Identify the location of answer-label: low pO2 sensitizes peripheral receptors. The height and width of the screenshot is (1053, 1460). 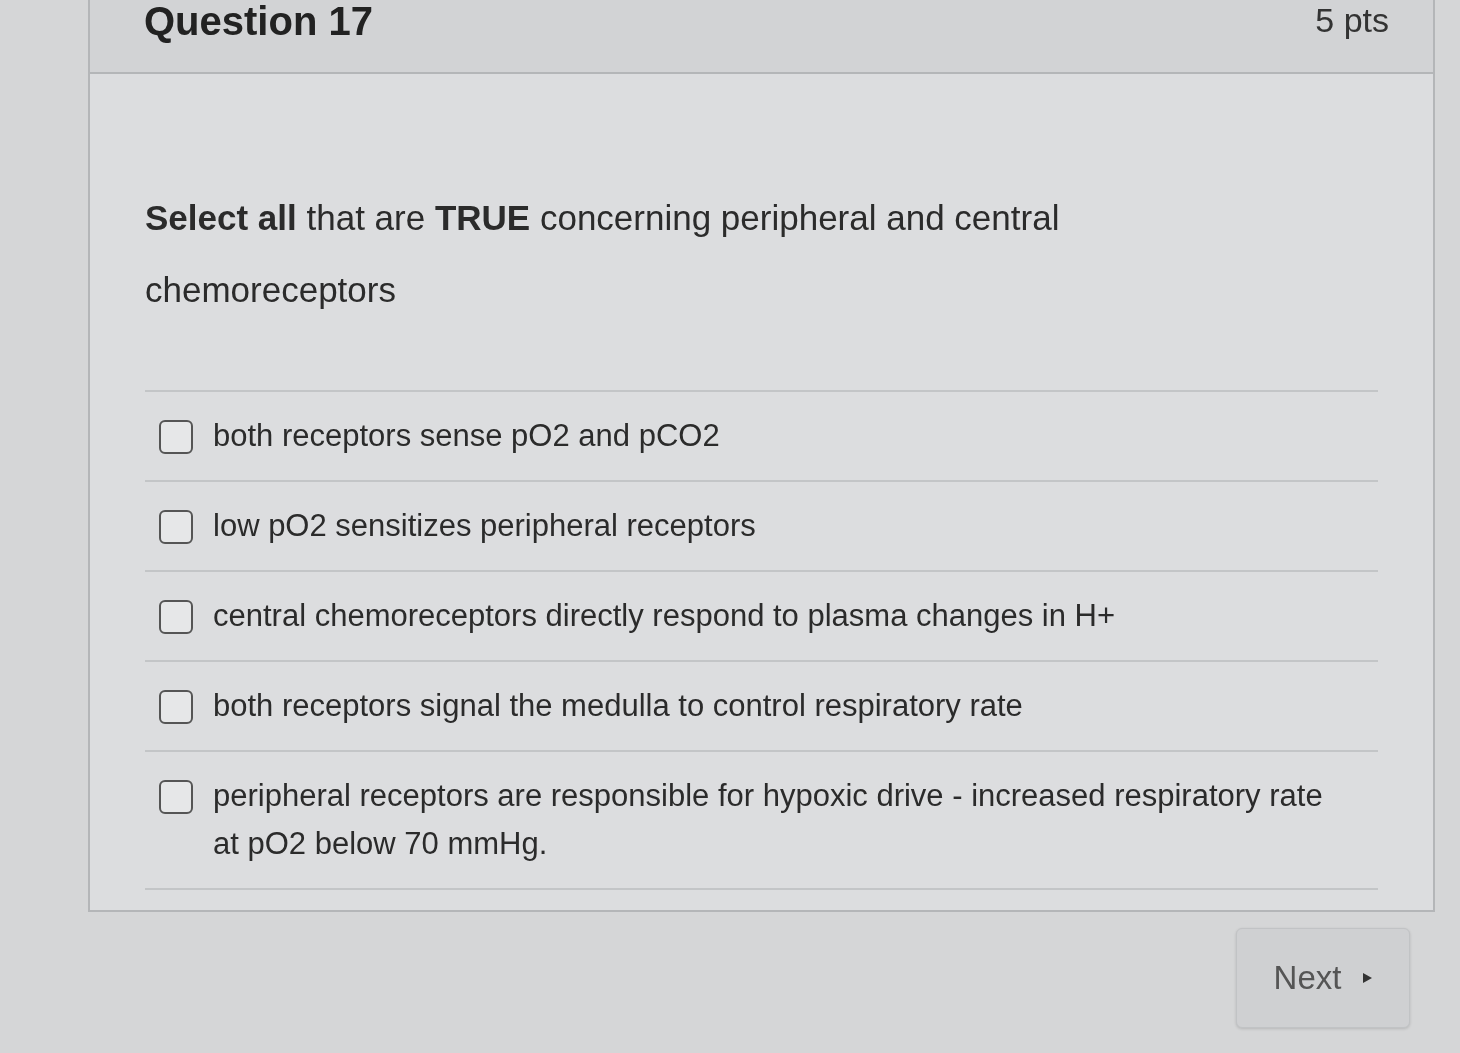
(484, 526).